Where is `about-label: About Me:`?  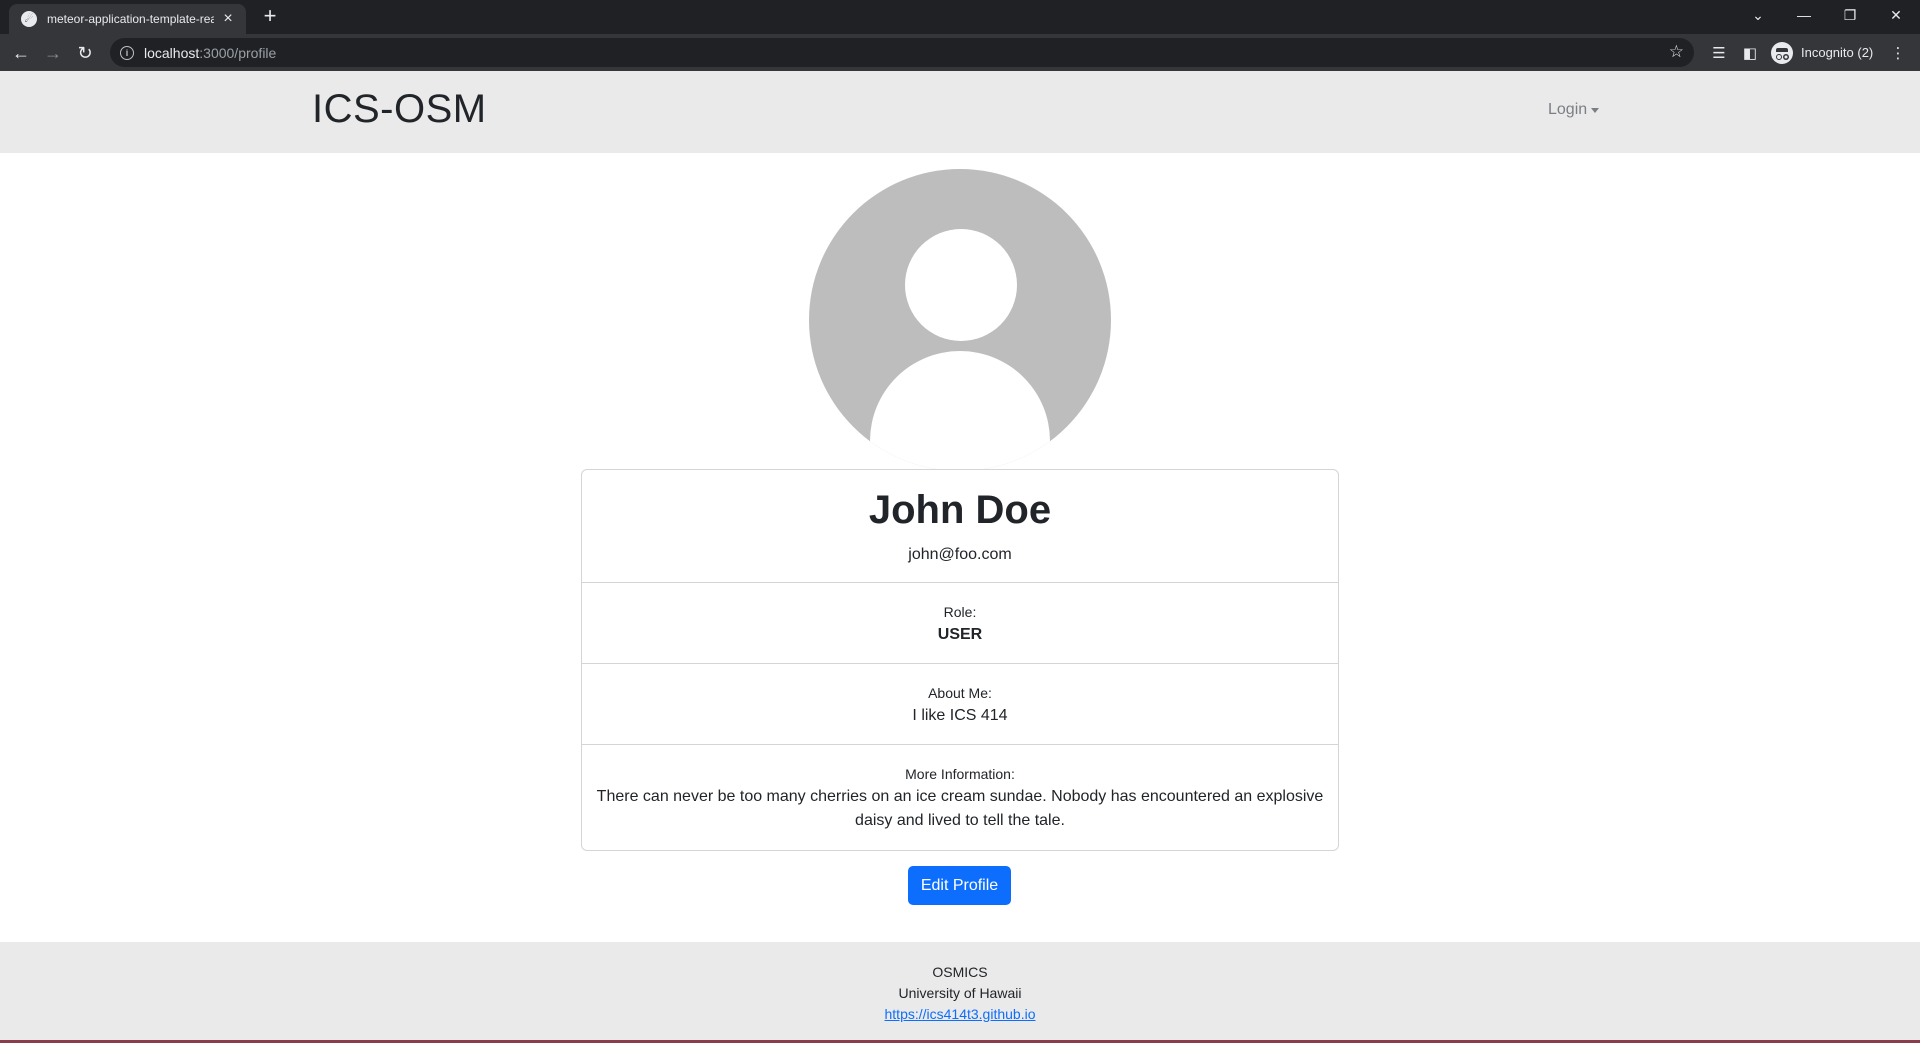 about-label: About Me: is located at coordinates (960, 693).